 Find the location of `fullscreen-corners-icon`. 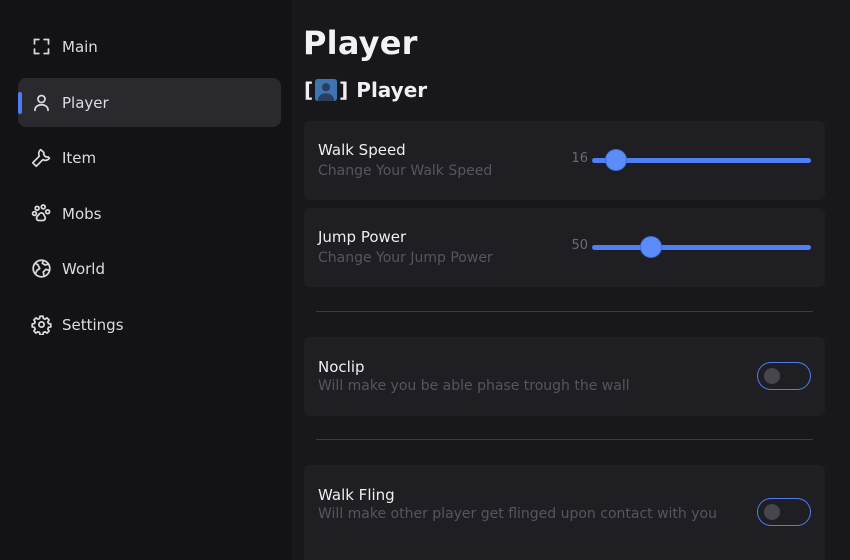

fullscreen-corners-icon is located at coordinates (41, 47).